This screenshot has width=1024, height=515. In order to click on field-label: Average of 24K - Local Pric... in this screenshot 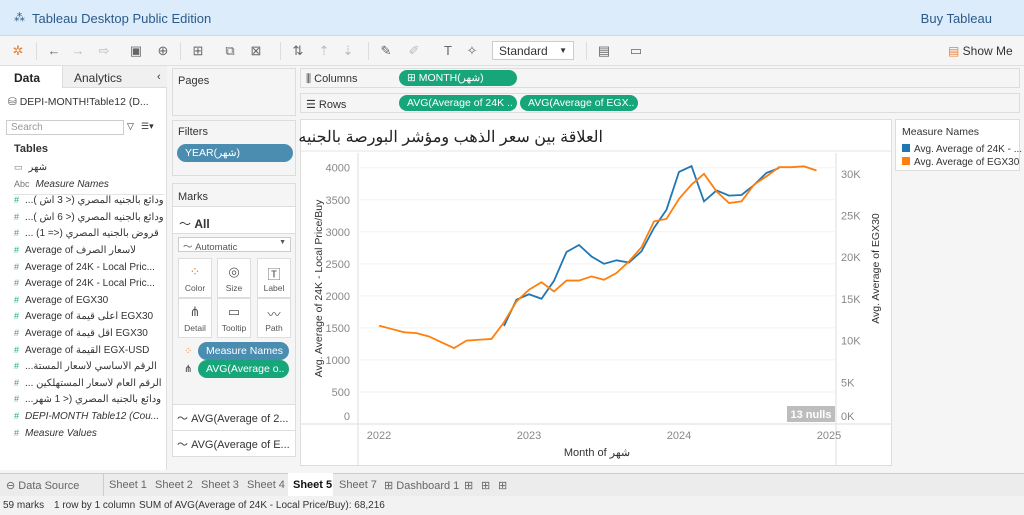, I will do `click(90, 267)`.